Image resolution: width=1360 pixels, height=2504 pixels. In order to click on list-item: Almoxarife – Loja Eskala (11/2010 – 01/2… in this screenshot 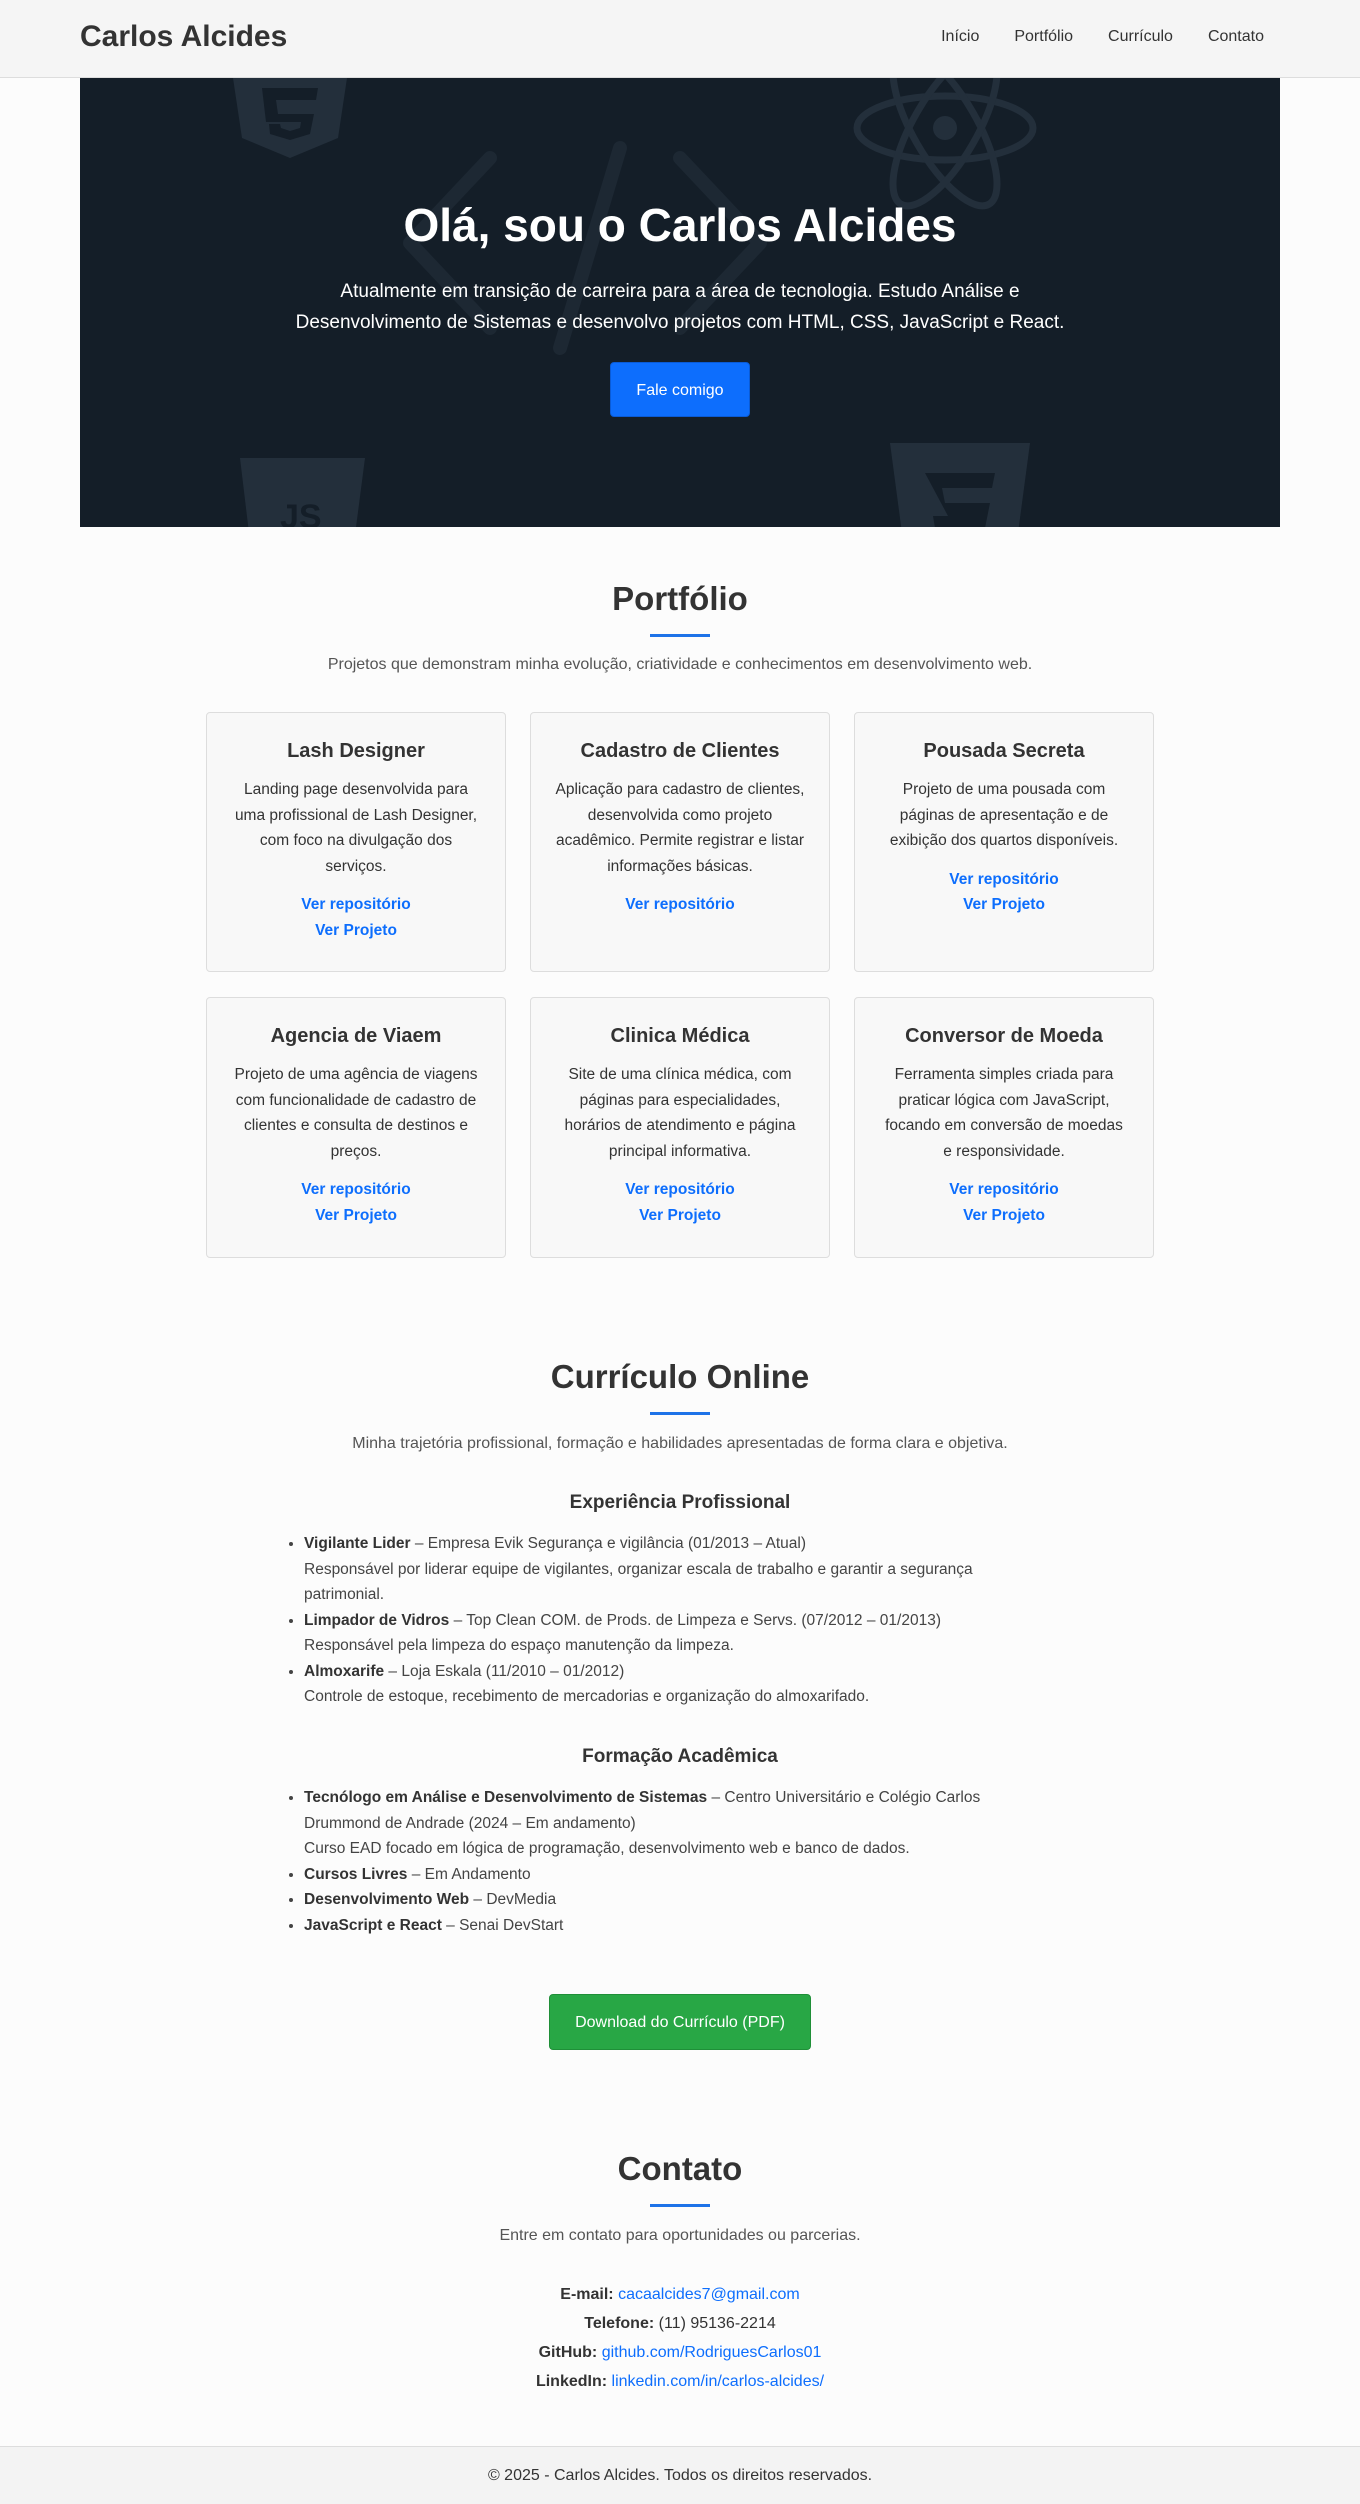, I will do `click(664, 1684)`.